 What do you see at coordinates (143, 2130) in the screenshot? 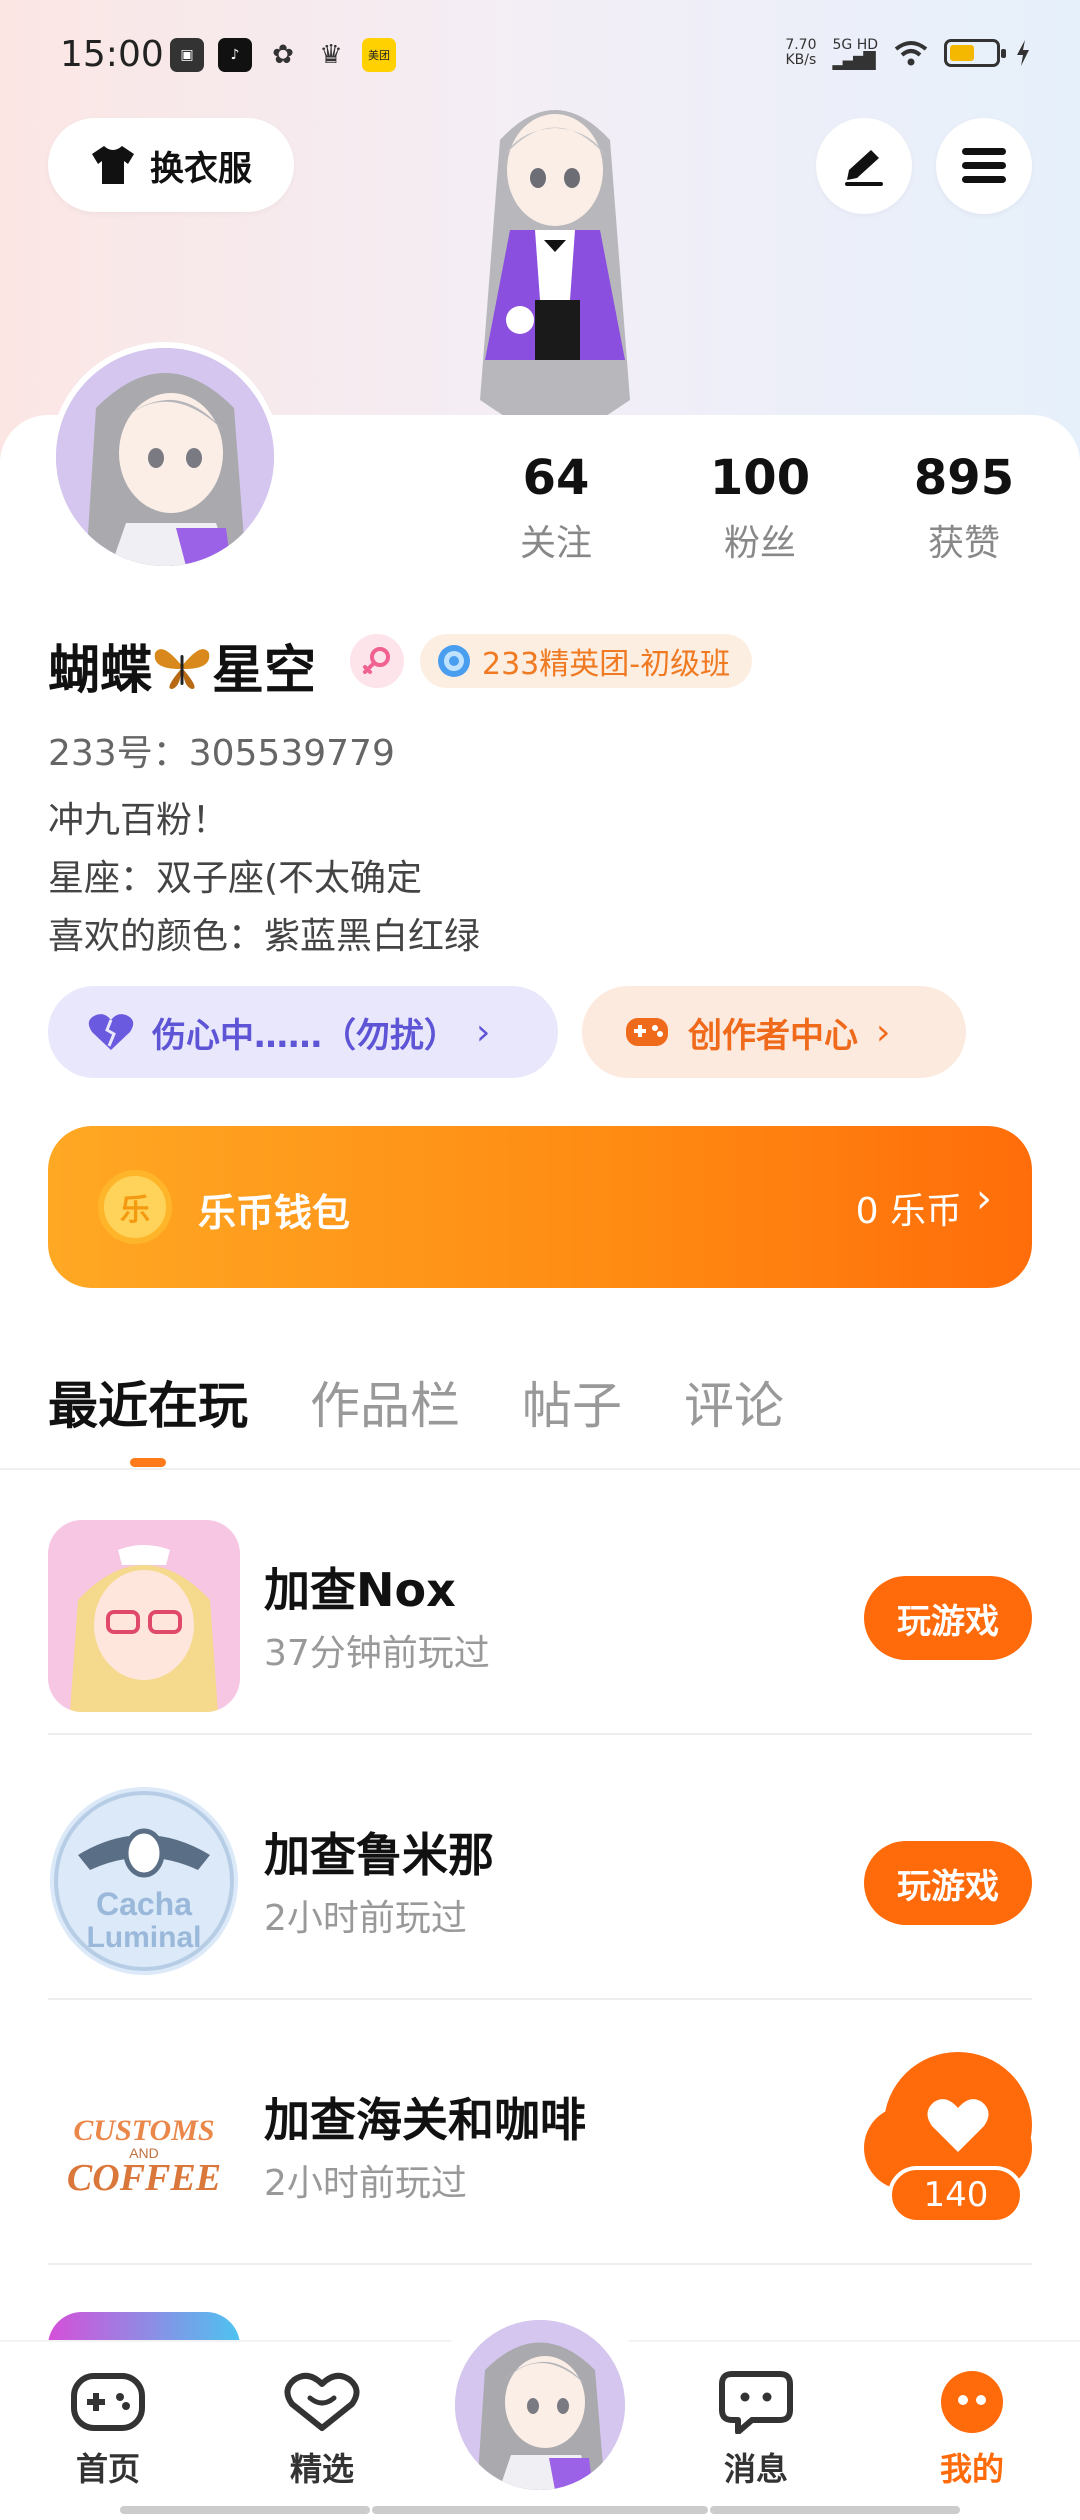
I see `svg-text: CUSTOMS` at bounding box center [143, 2130].